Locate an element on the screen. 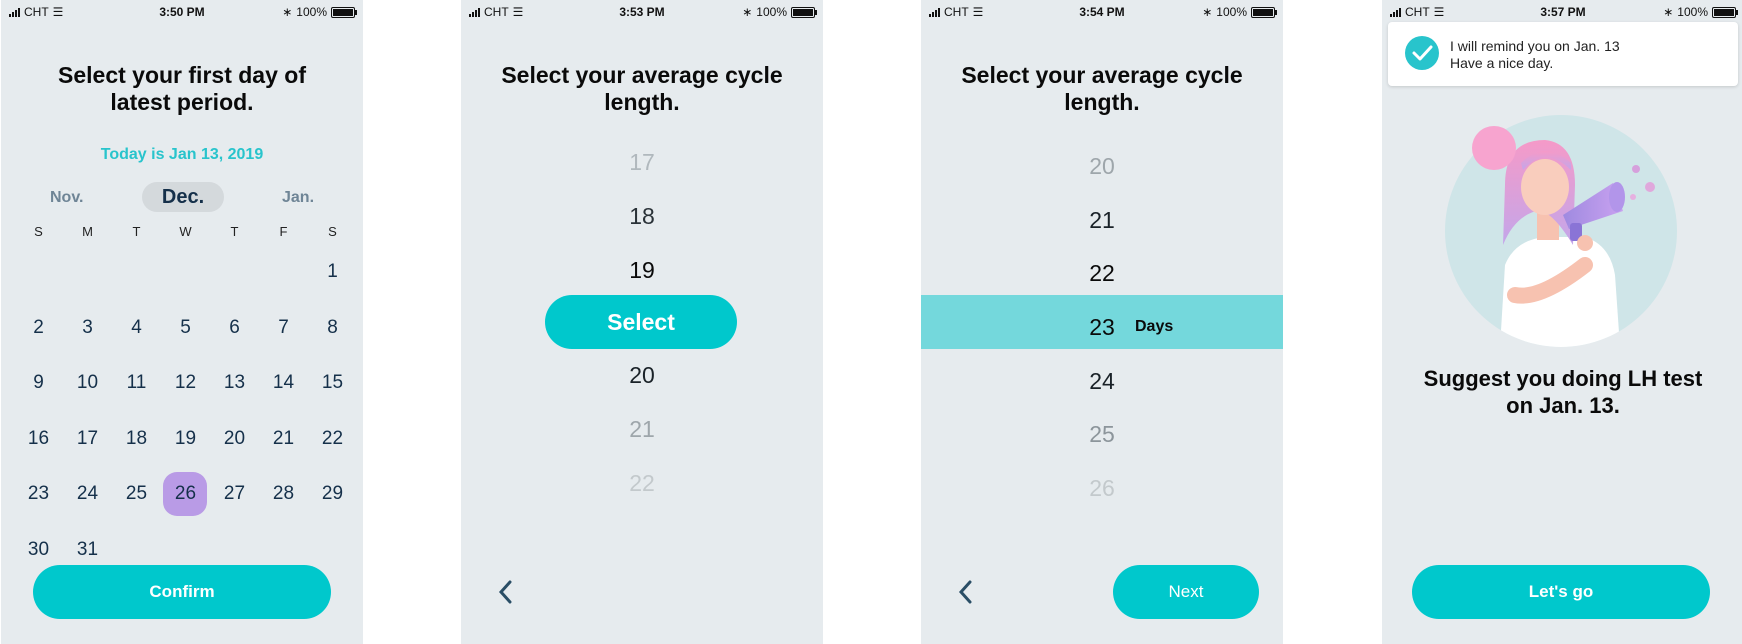  day-number: 26 is located at coordinates (185, 493).